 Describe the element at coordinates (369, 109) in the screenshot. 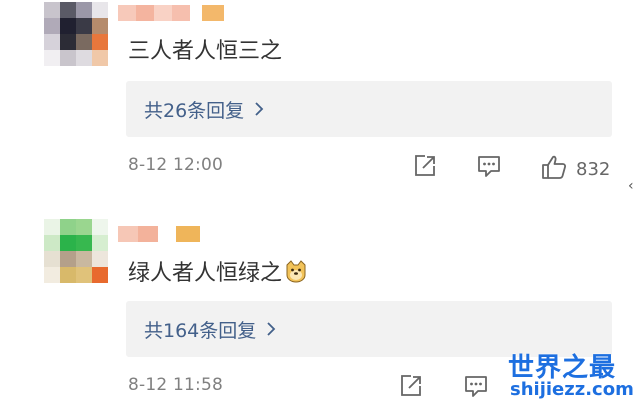

I see `view-replies-button: 共26条回复` at that location.